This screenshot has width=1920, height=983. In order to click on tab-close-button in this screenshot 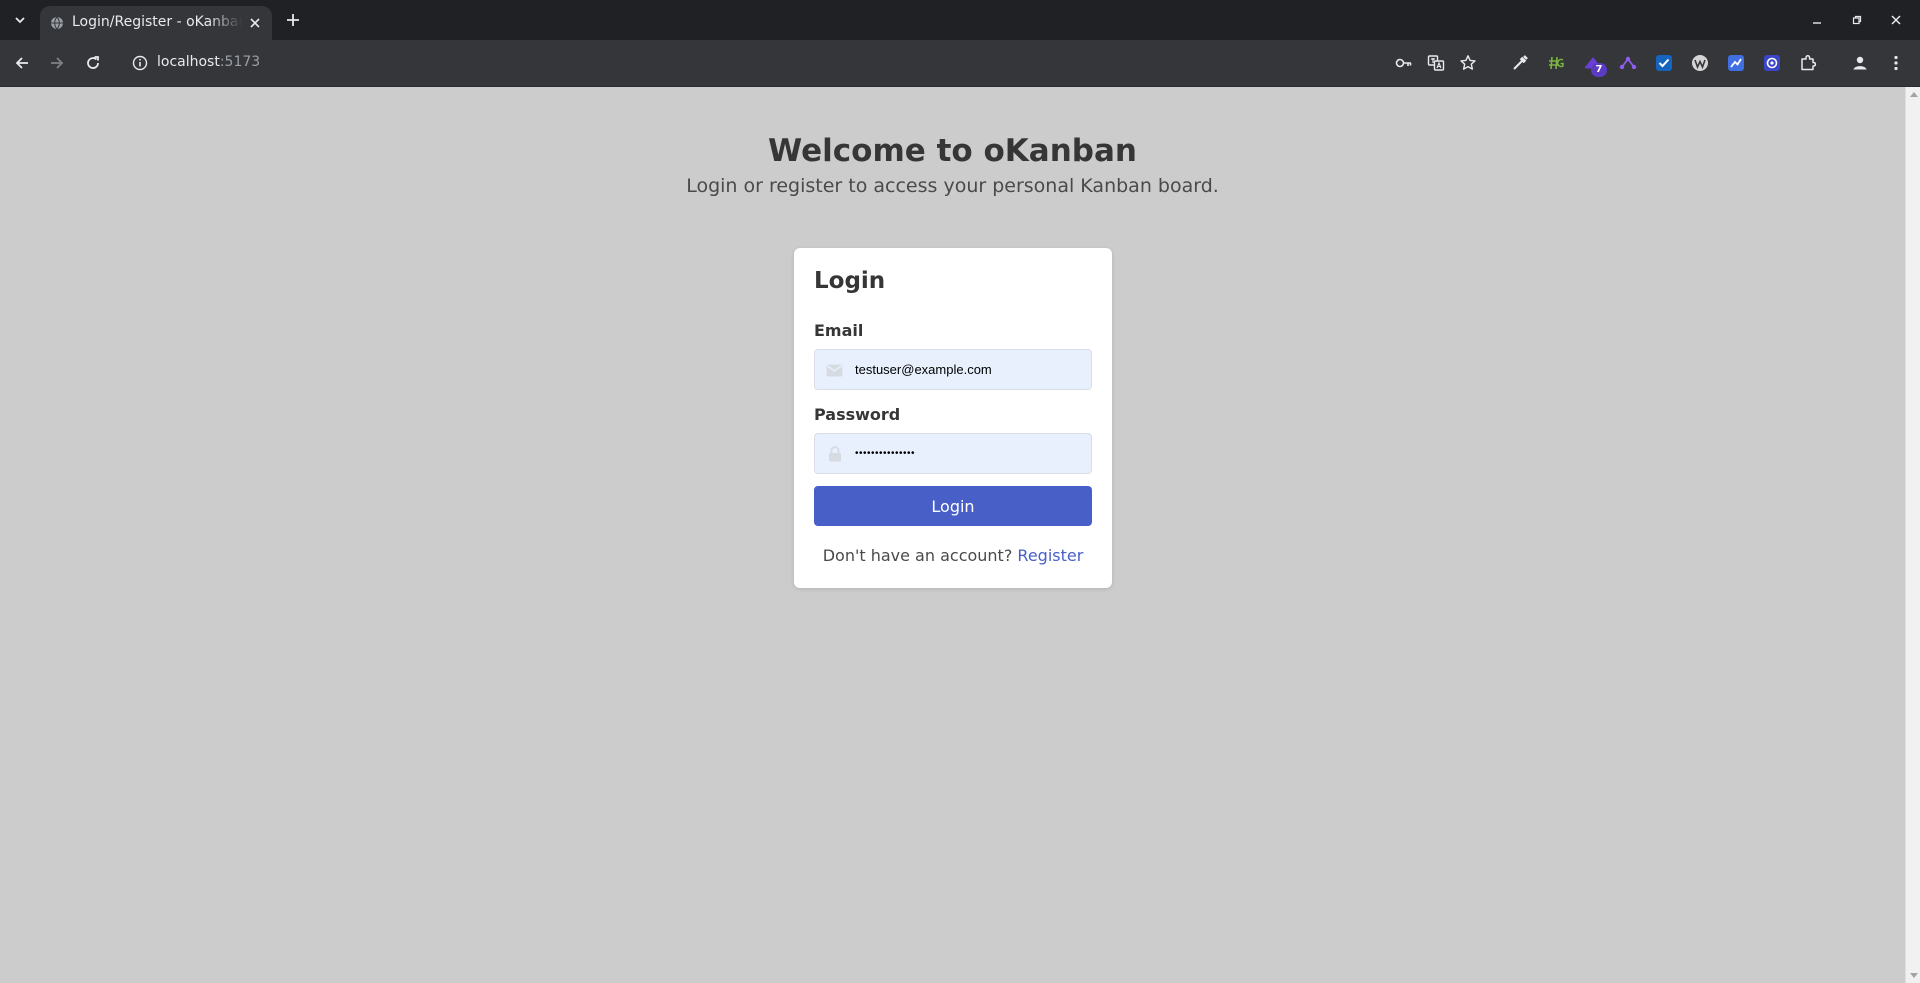, I will do `click(255, 23)`.